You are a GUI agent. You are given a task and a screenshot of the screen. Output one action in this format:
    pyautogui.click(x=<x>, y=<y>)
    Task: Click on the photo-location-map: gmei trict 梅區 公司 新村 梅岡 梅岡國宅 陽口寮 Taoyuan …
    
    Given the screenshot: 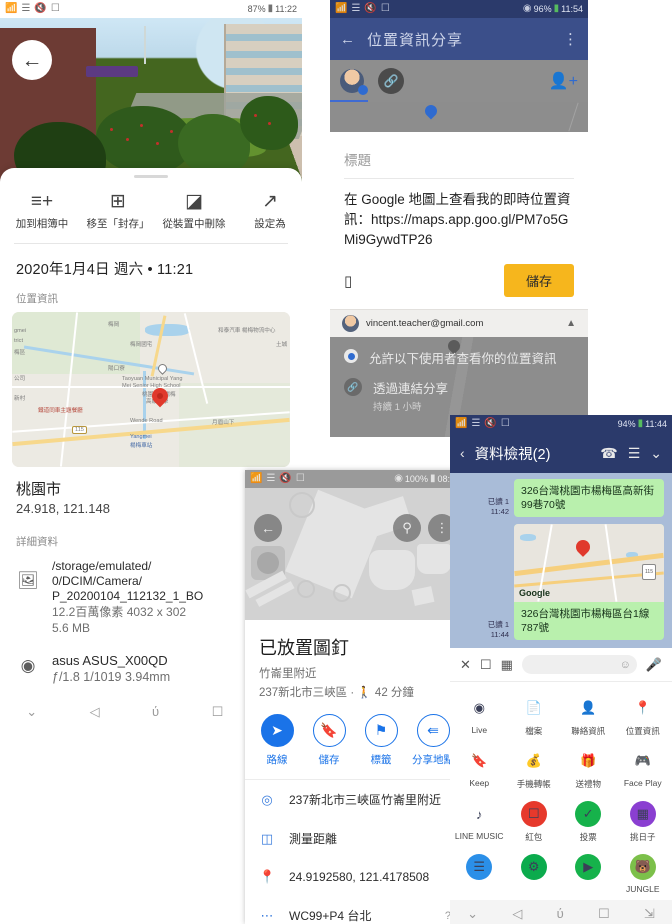 What is the action you would take?
    pyautogui.click(x=151, y=389)
    